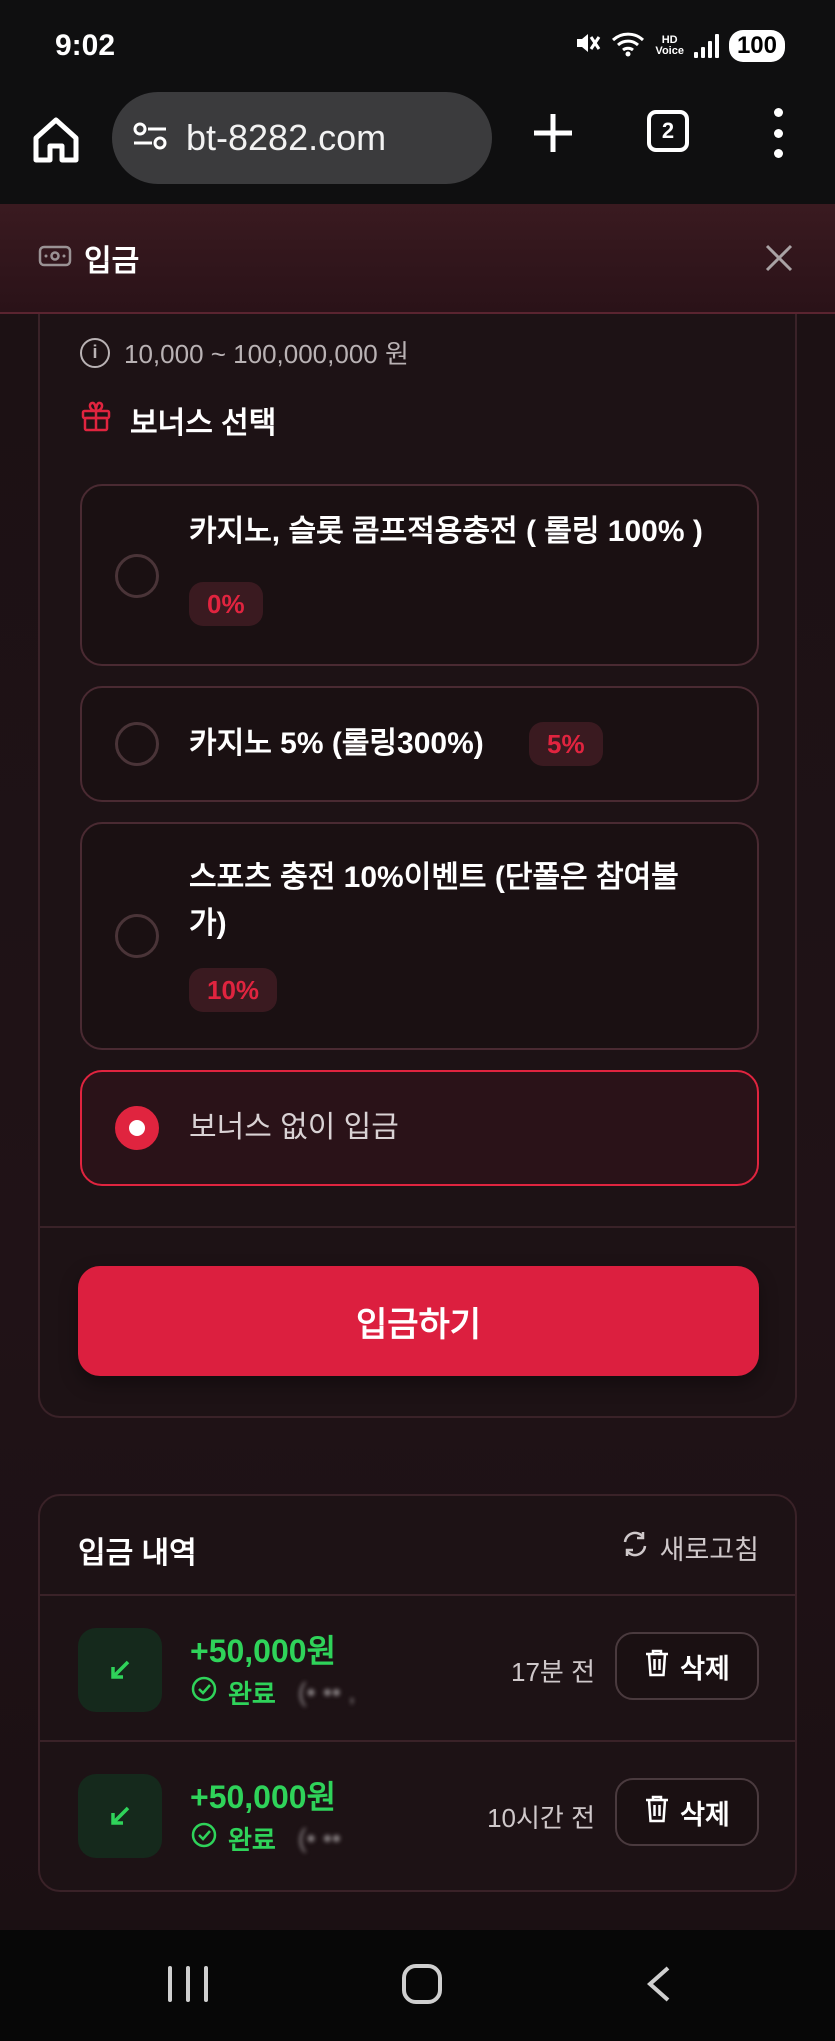 The height and width of the screenshot is (2041, 835). I want to click on divider, so click(417, 1227).